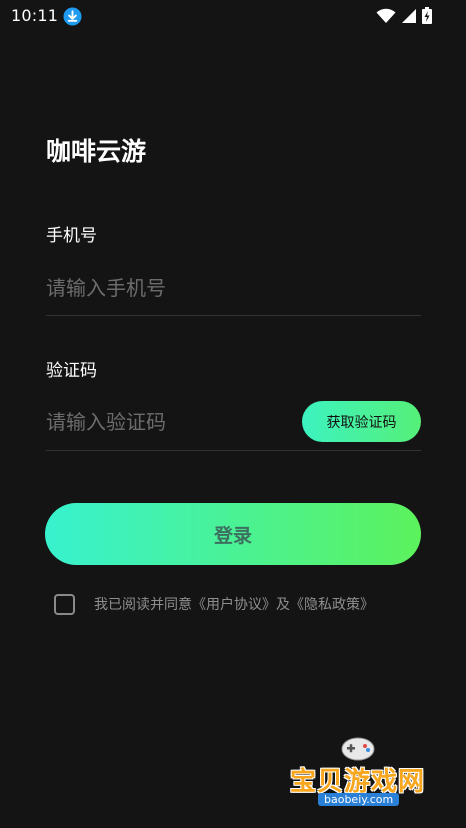 This screenshot has width=466, height=828. I want to click on phone-divider, so click(233, 315).